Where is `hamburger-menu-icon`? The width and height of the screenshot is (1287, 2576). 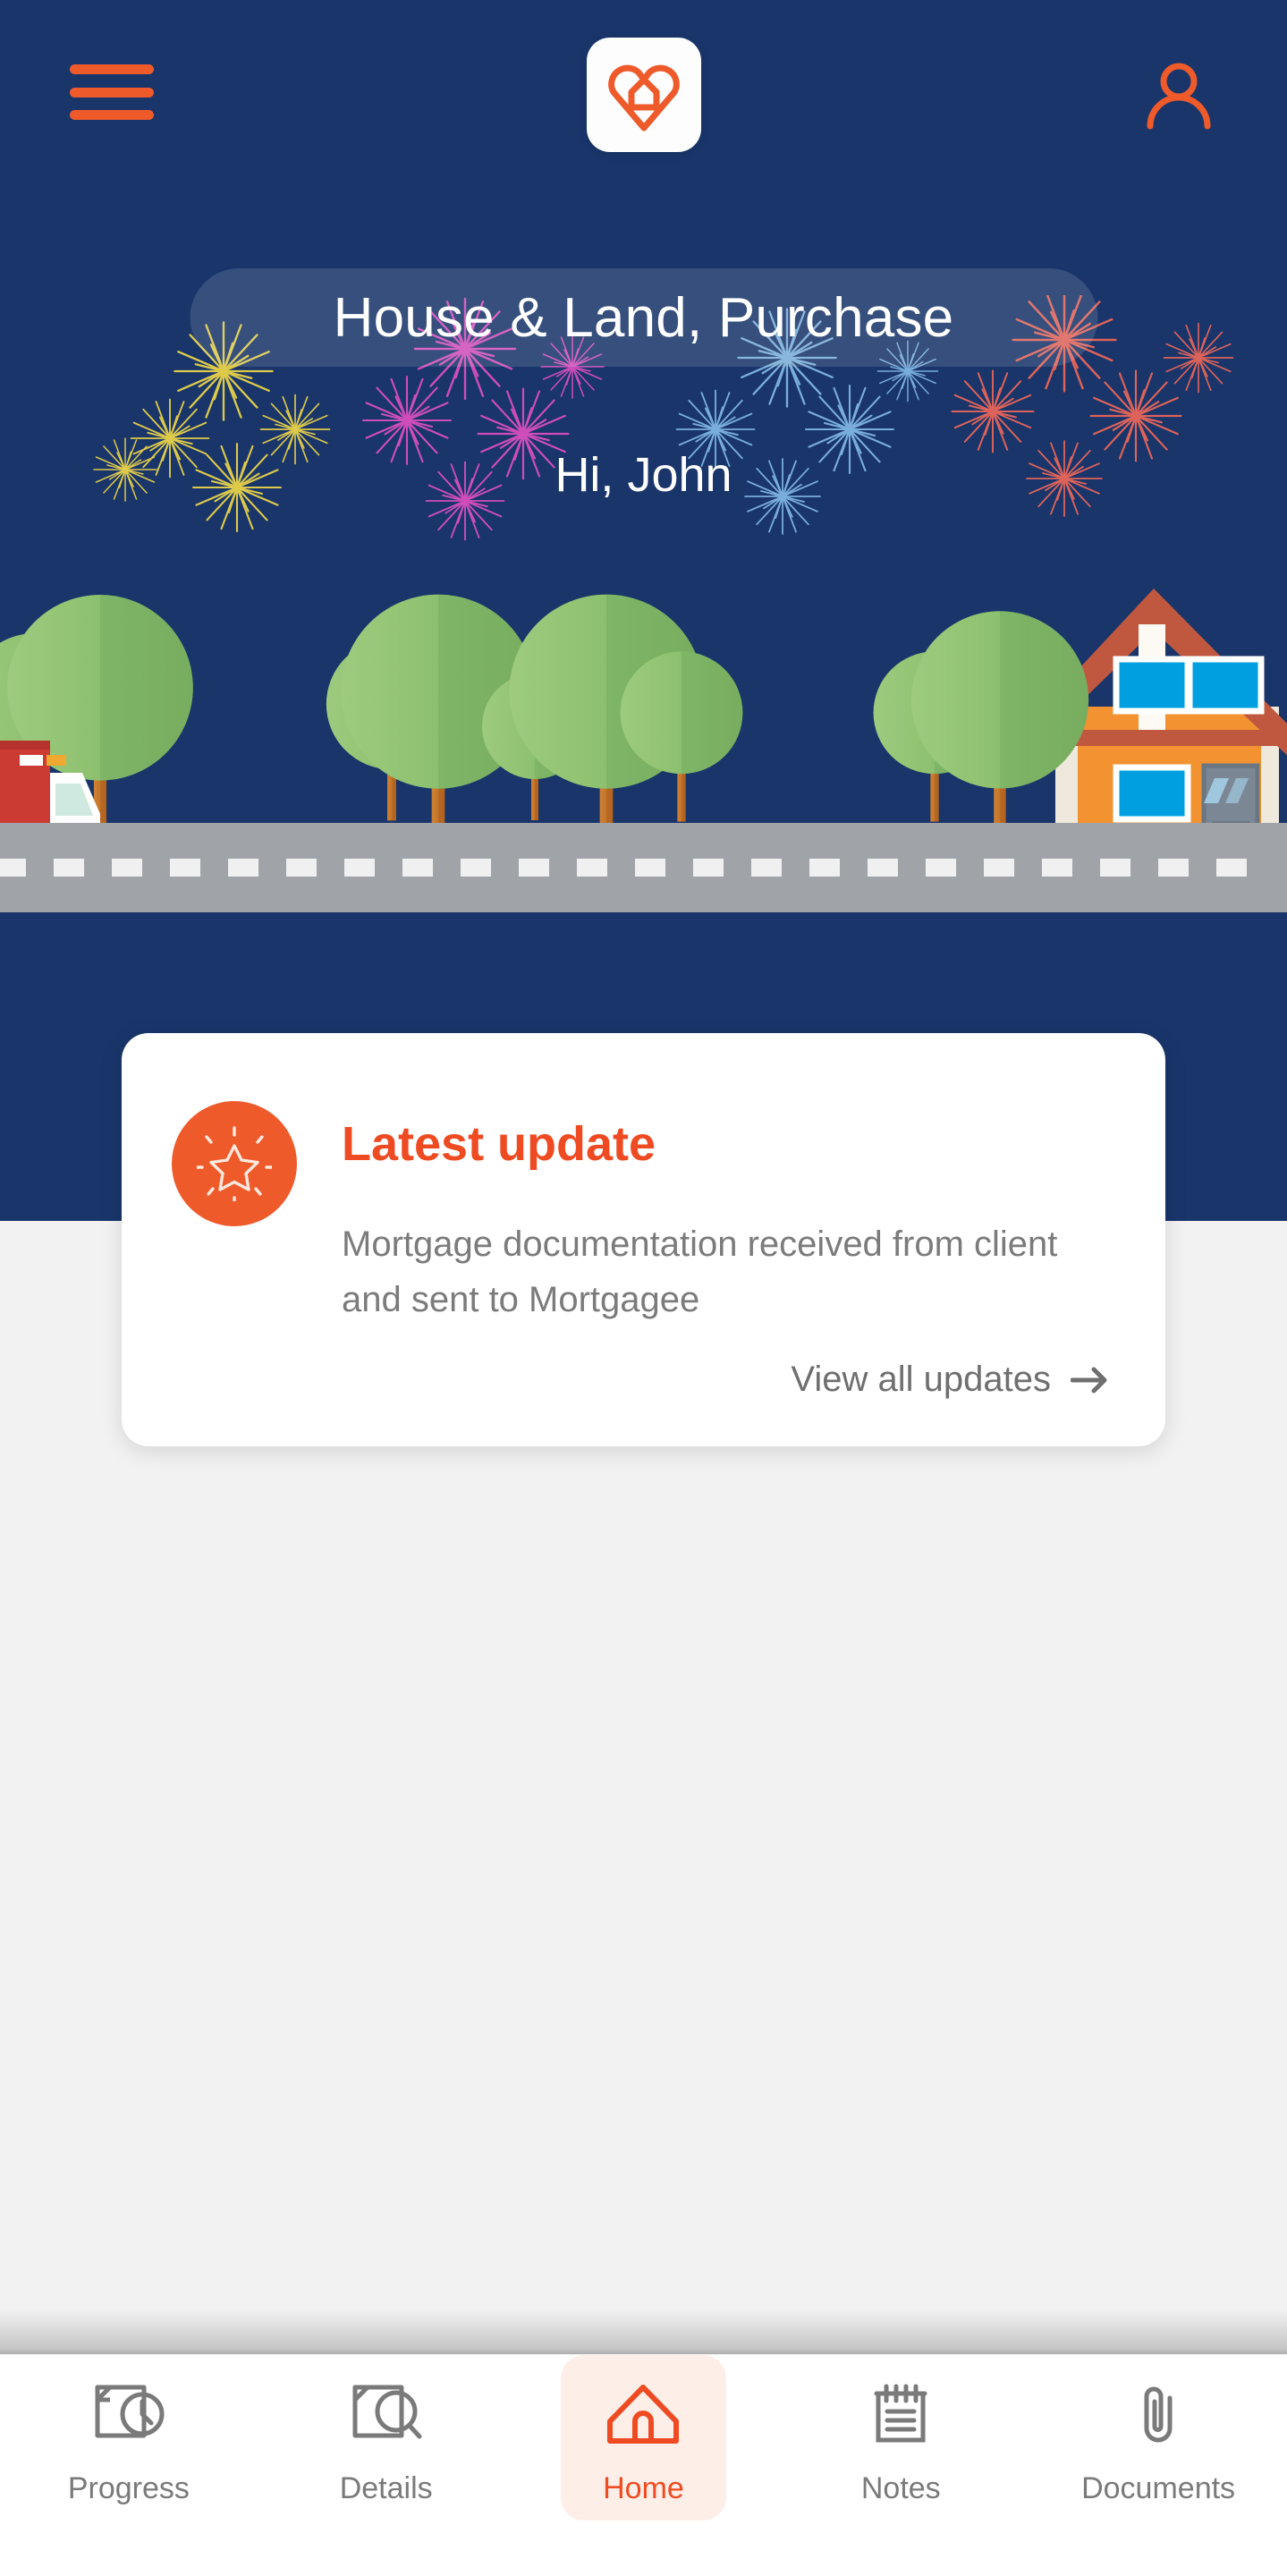 hamburger-menu-icon is located at coordinates (112, 92).